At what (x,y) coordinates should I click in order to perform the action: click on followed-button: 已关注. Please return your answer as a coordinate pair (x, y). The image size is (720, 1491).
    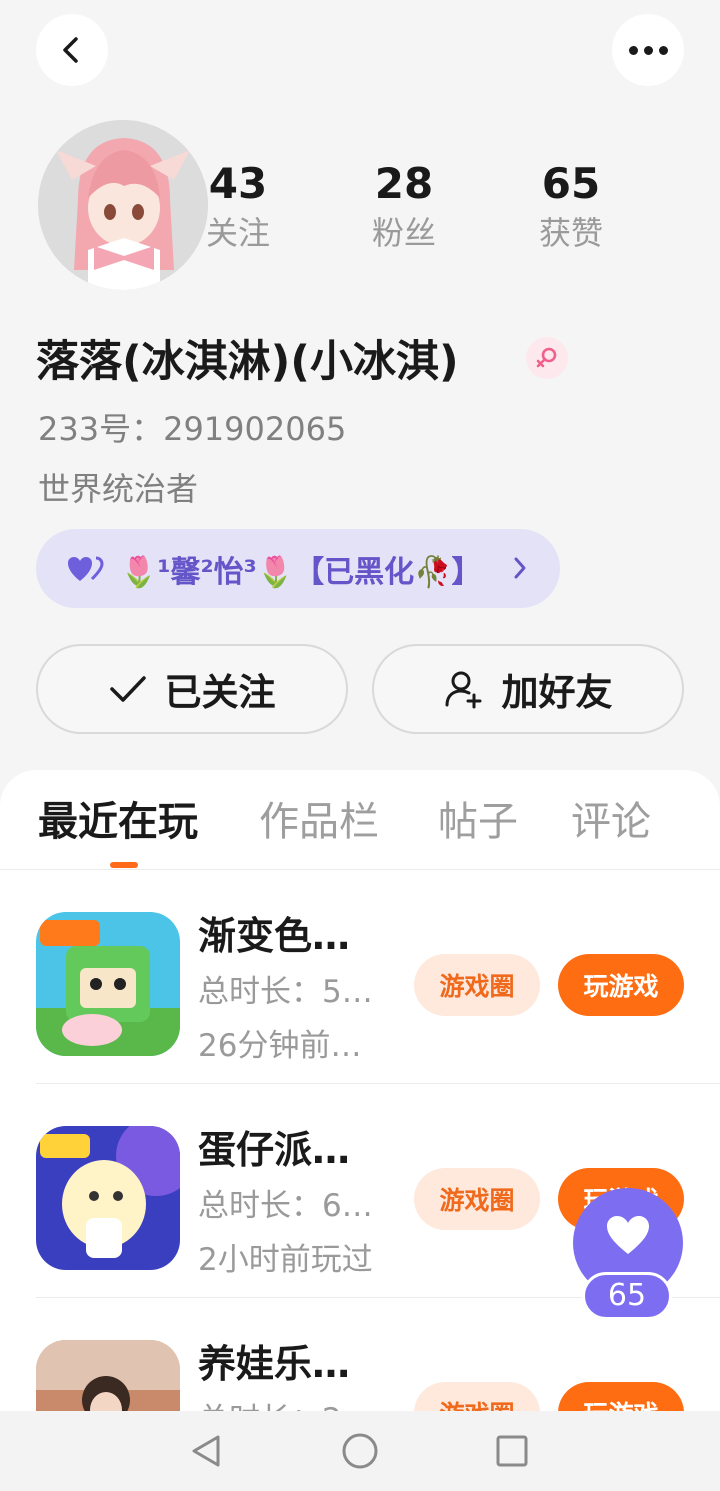
    Looking at the image, I should click on (192, 689).